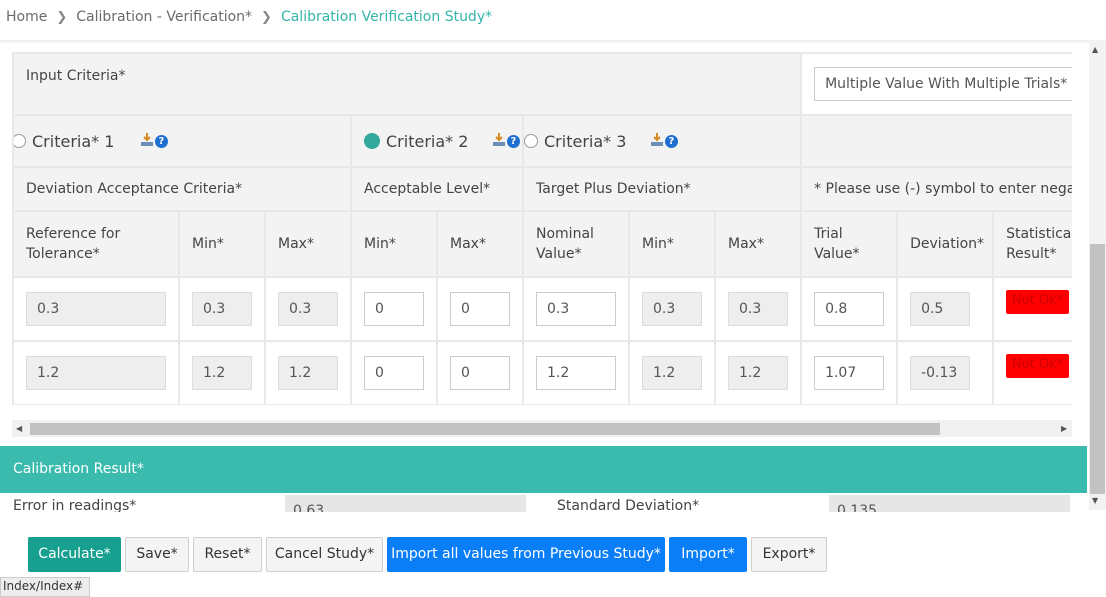 Image resolution: width=1106 pixels, height=597 pixels. What do you see at coordinates (531, 141) in the screenshot?
I see `criteria-3-radio` at bounding box center [531, 141].